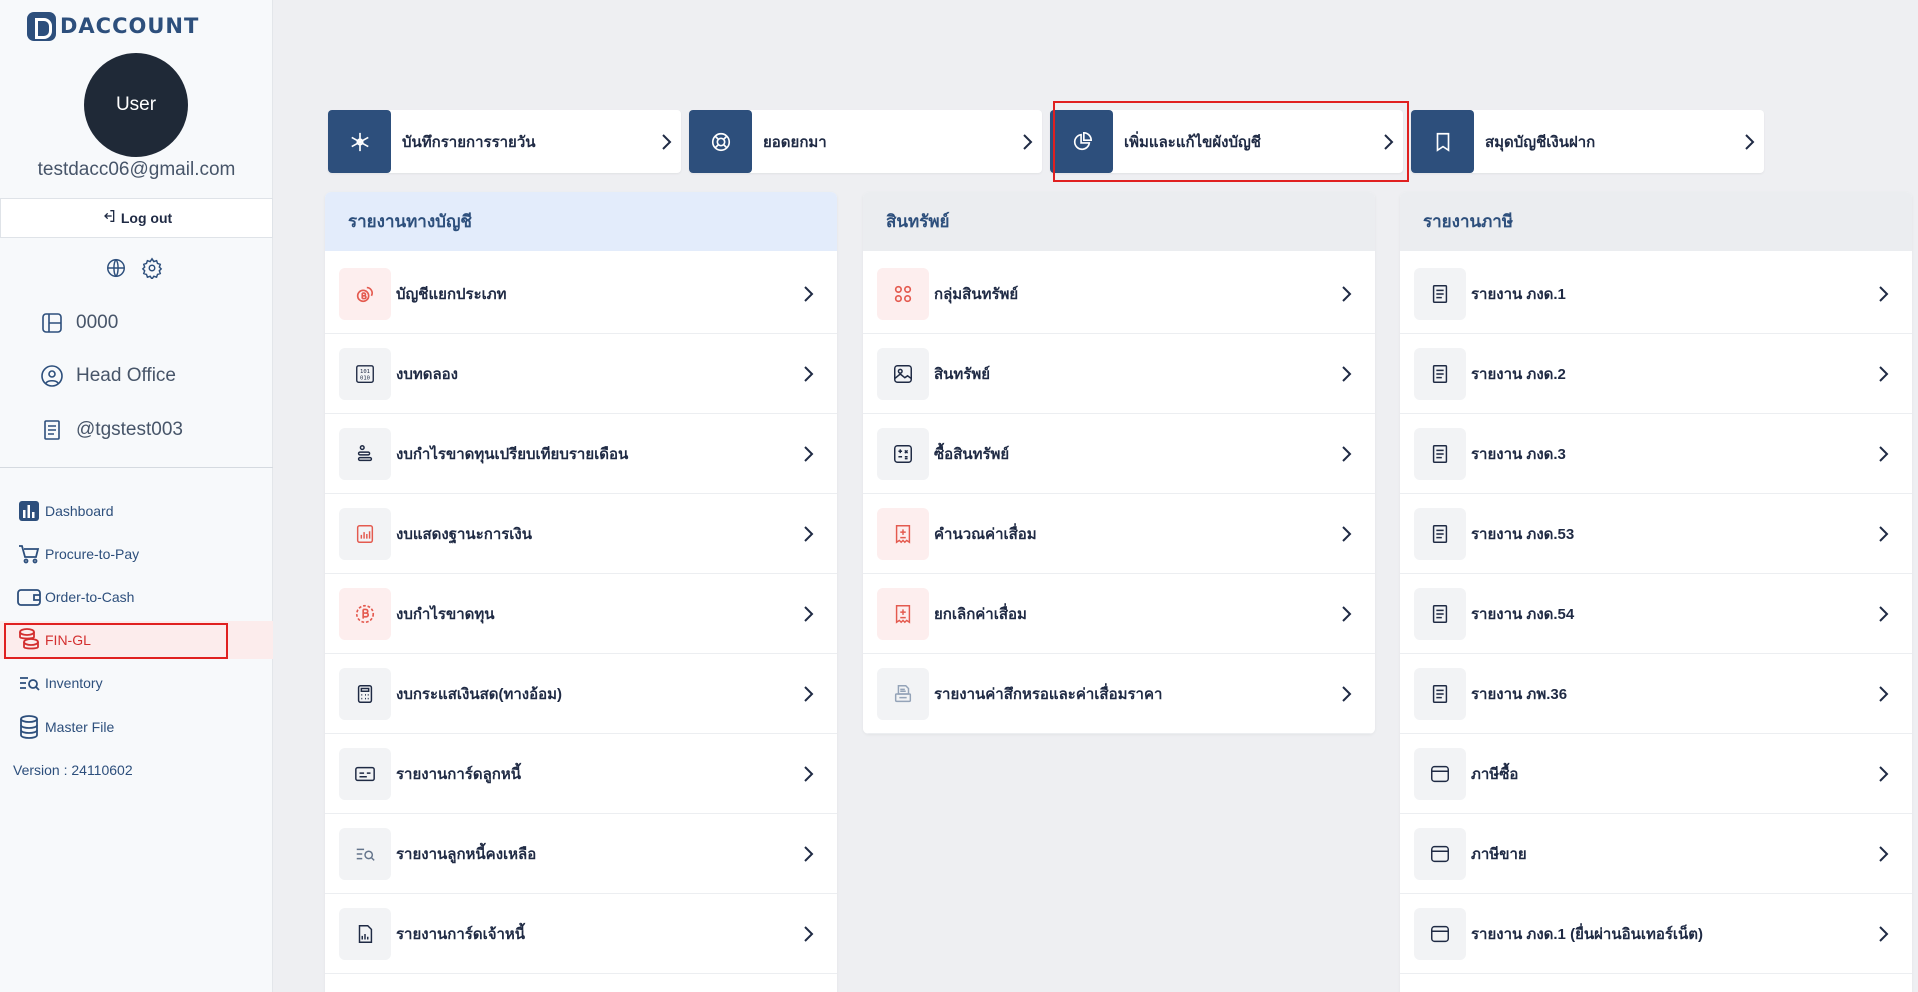  Describe the element at coordinates (1119, 294) in the screenshot. I see `list-item: กลุ่มสินทรัพย์` at that location.